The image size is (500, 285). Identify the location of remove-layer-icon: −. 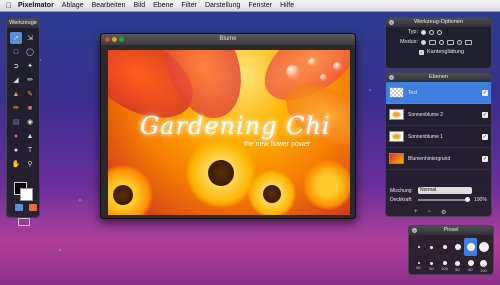
(430, 212).